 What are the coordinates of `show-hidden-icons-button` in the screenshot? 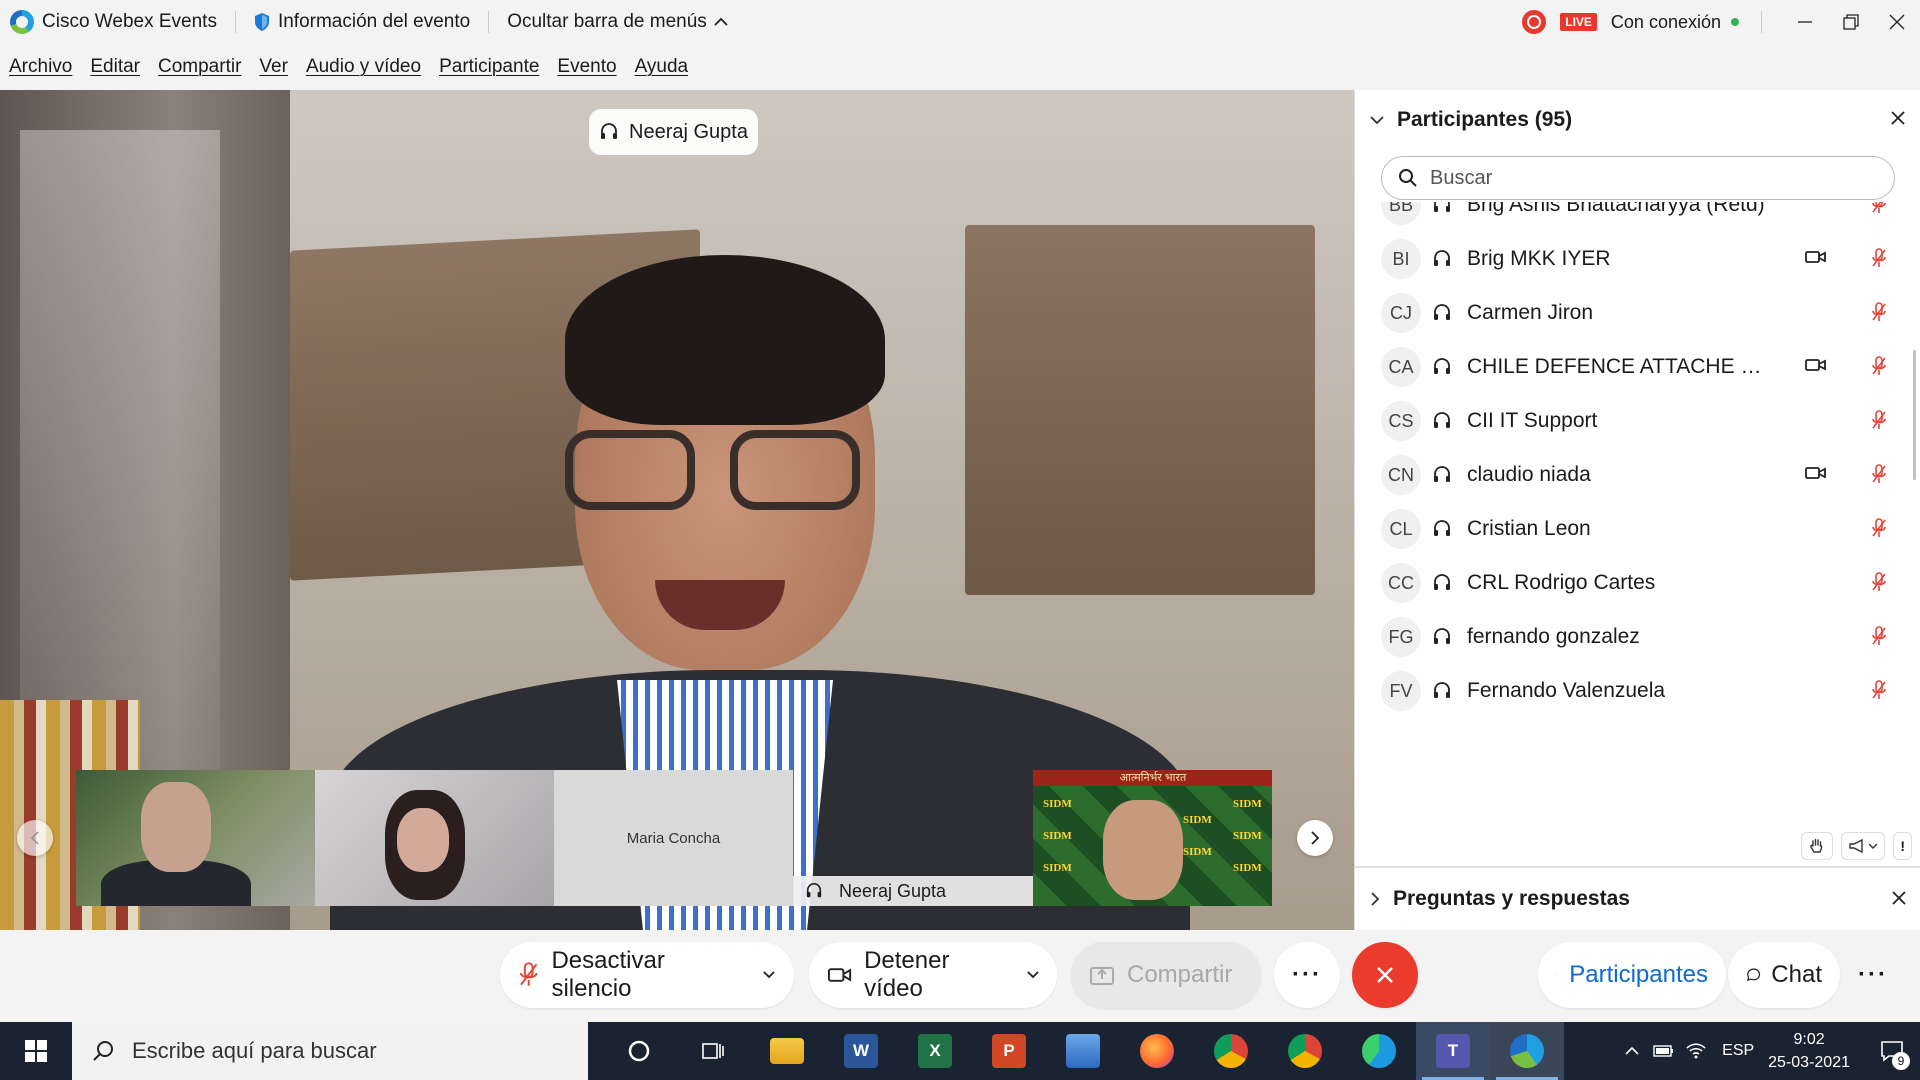 It's located at (1632, 1051).